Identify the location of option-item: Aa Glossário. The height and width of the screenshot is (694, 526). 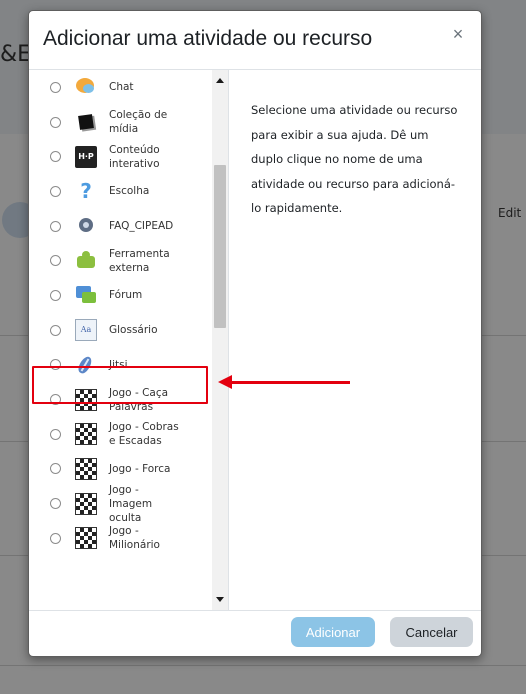
(128, 330).